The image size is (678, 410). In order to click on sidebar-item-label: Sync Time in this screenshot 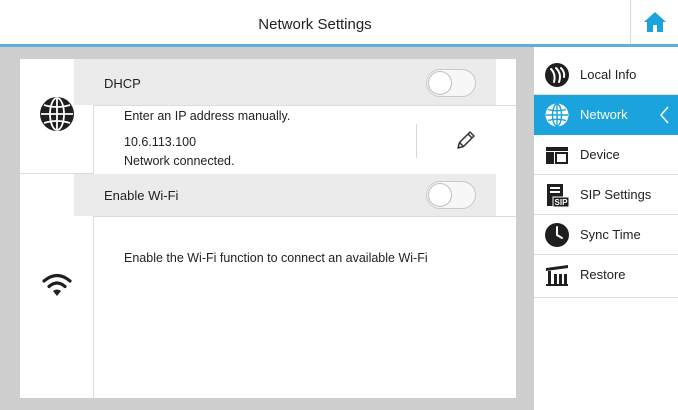, I will do `click(610, 234)`.